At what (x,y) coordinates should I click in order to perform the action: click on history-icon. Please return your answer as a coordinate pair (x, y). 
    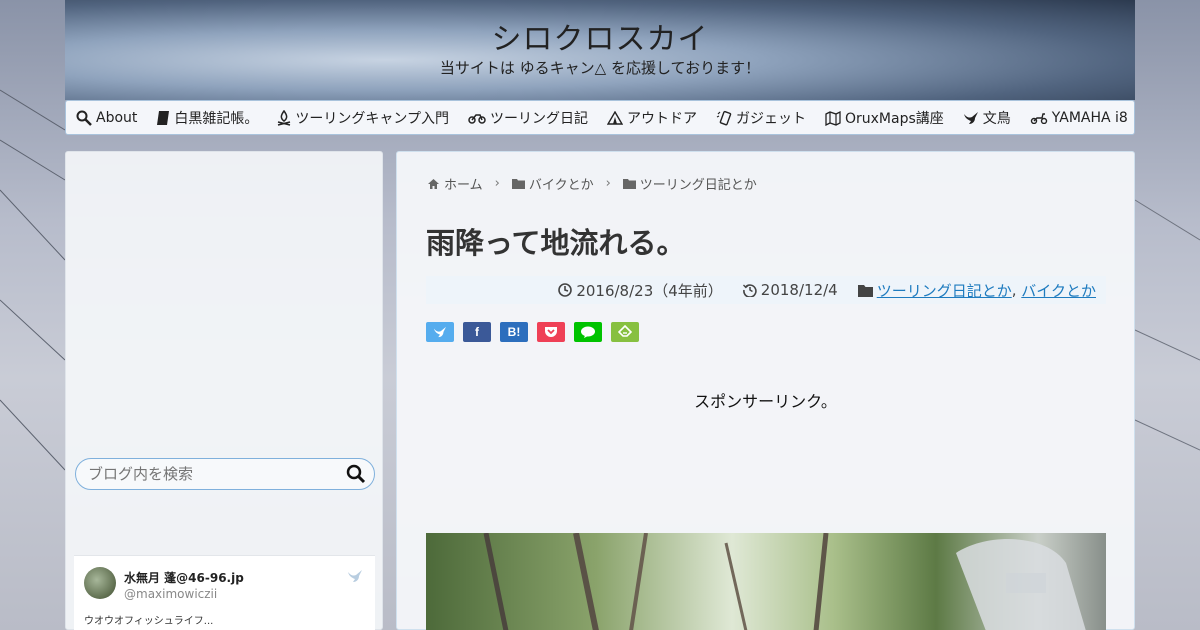
    Looking at the image, I should click on (749, 290).